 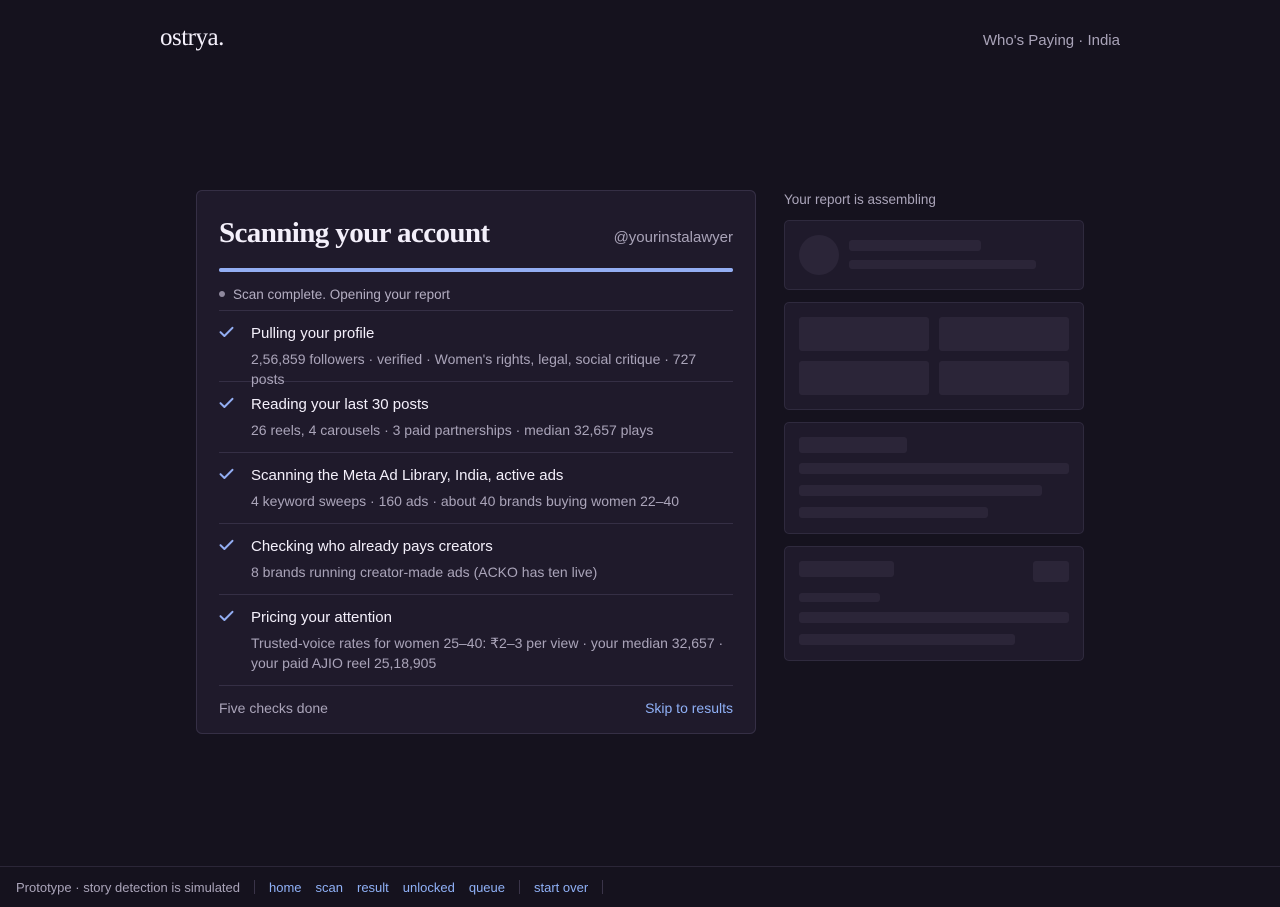 What do you see at coordinates (561, 887) in the screenshot?
I see `start-over-link: start over` at bounding box center [561, 887].